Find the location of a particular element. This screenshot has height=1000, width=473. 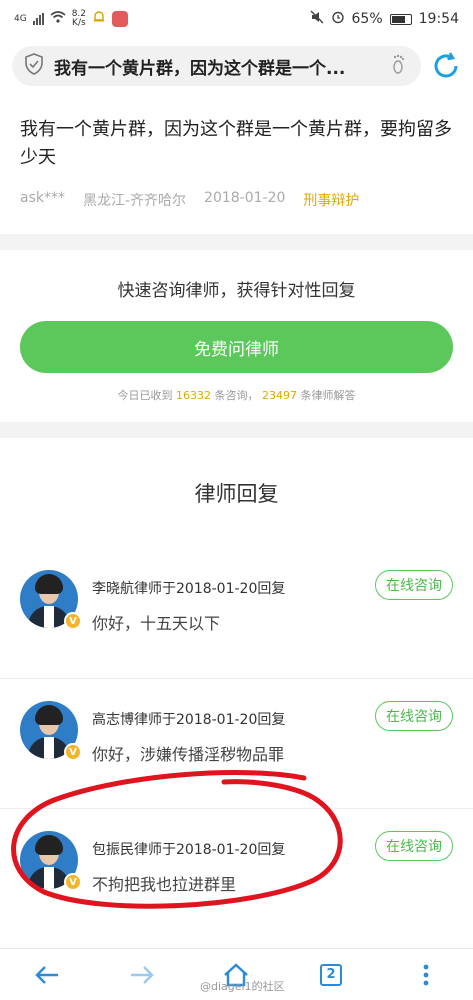

free-ask-lawyer-button: 免费问律师 is located at coordinates (236, 347).